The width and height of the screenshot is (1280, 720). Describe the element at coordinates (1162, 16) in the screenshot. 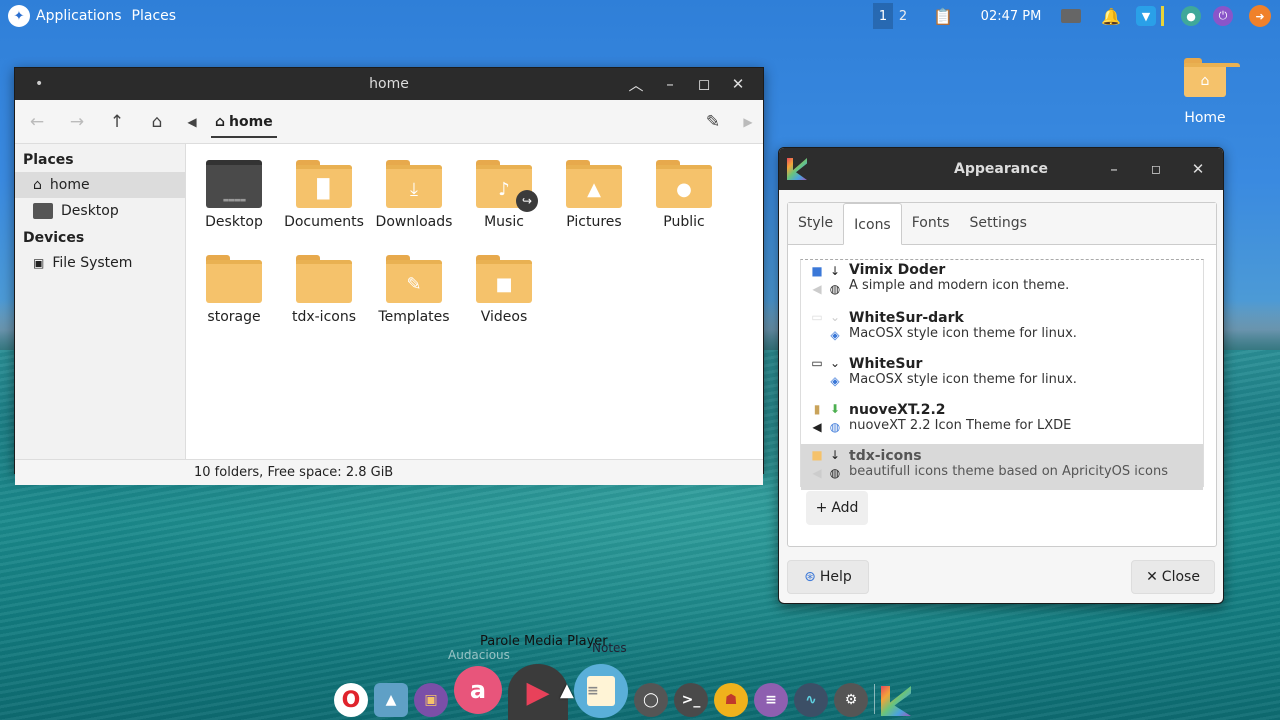

I see `volume-level-icon` at that location.